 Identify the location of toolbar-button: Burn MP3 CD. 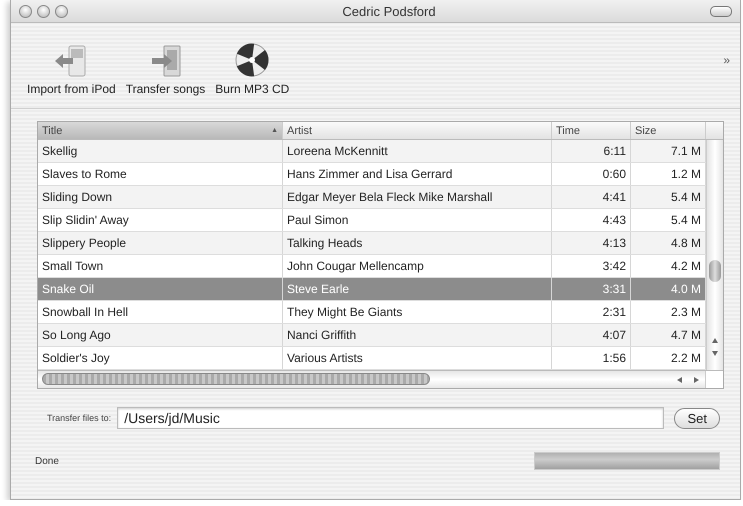
(252, 69).